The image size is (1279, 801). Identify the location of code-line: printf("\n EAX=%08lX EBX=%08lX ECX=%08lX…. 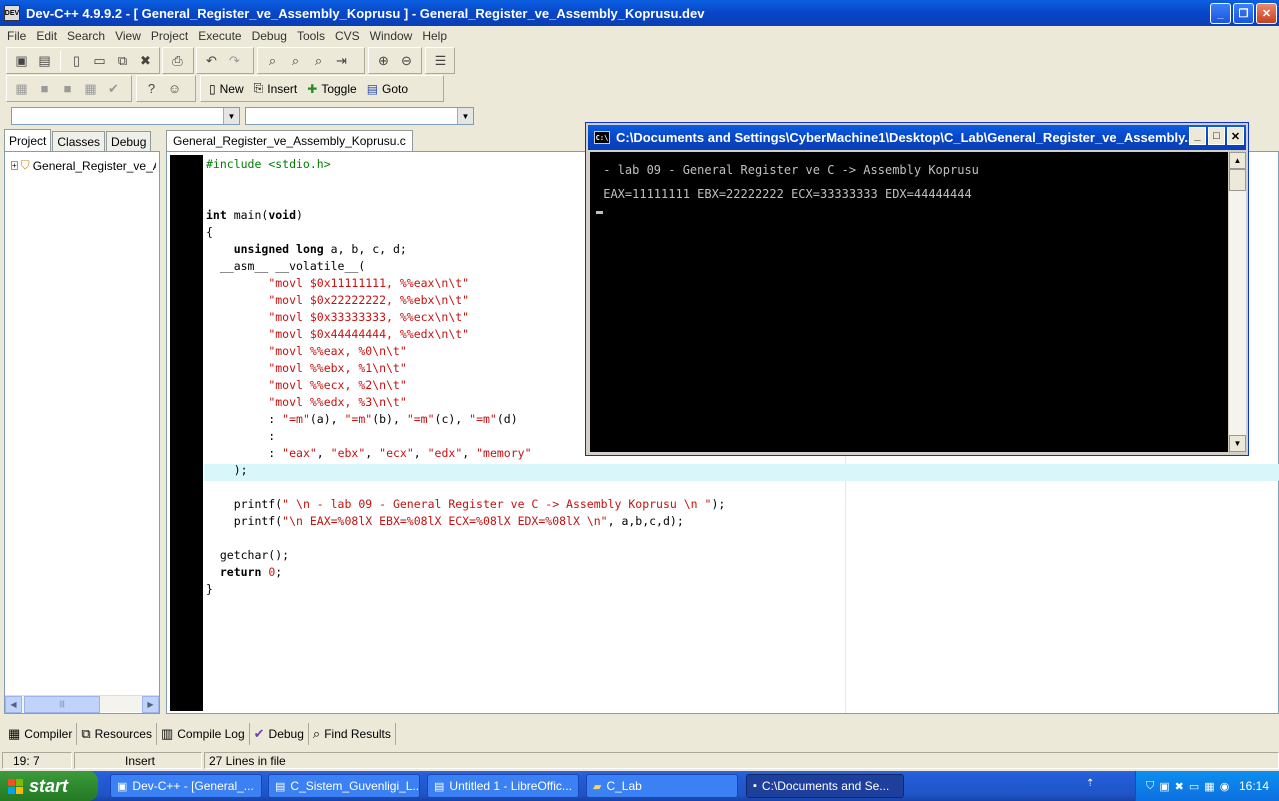
(465, 521).